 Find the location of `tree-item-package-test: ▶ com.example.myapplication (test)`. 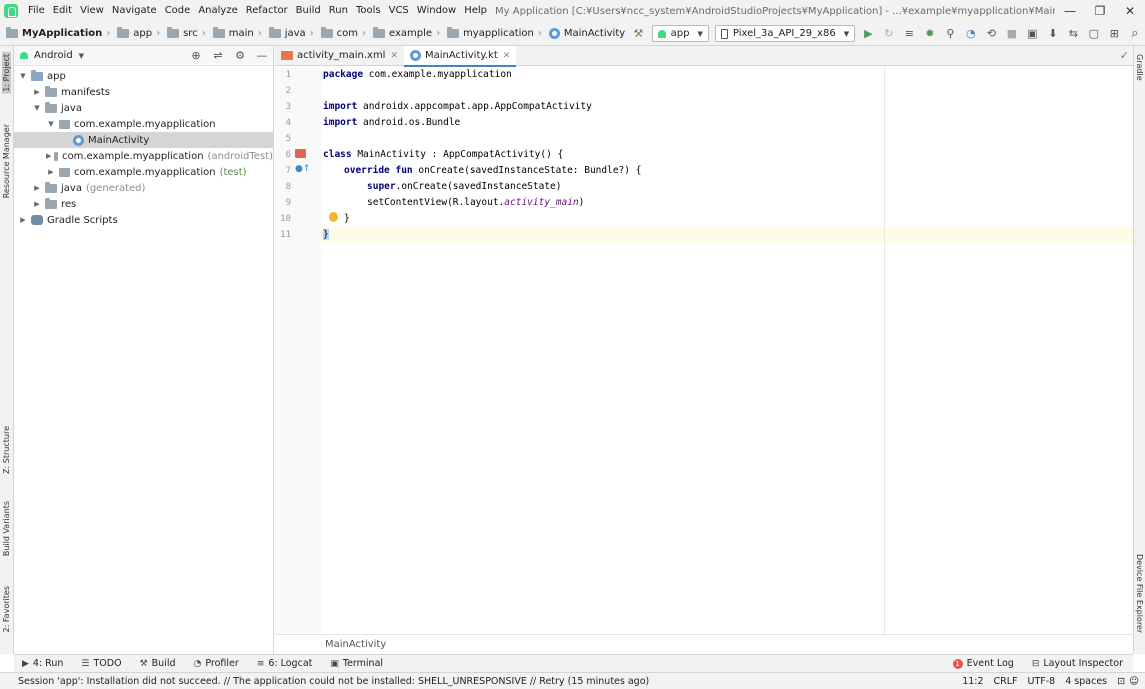

tree-item-package-test: ▶ com.example.myapplication (test) is located at coordinates (143, 172).